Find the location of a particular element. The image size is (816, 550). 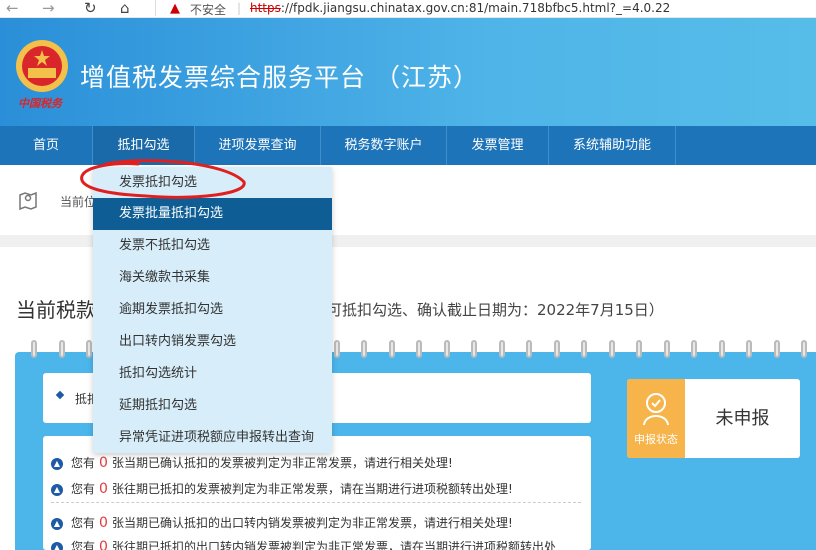

location-icon is located at coordinates (28, 201).